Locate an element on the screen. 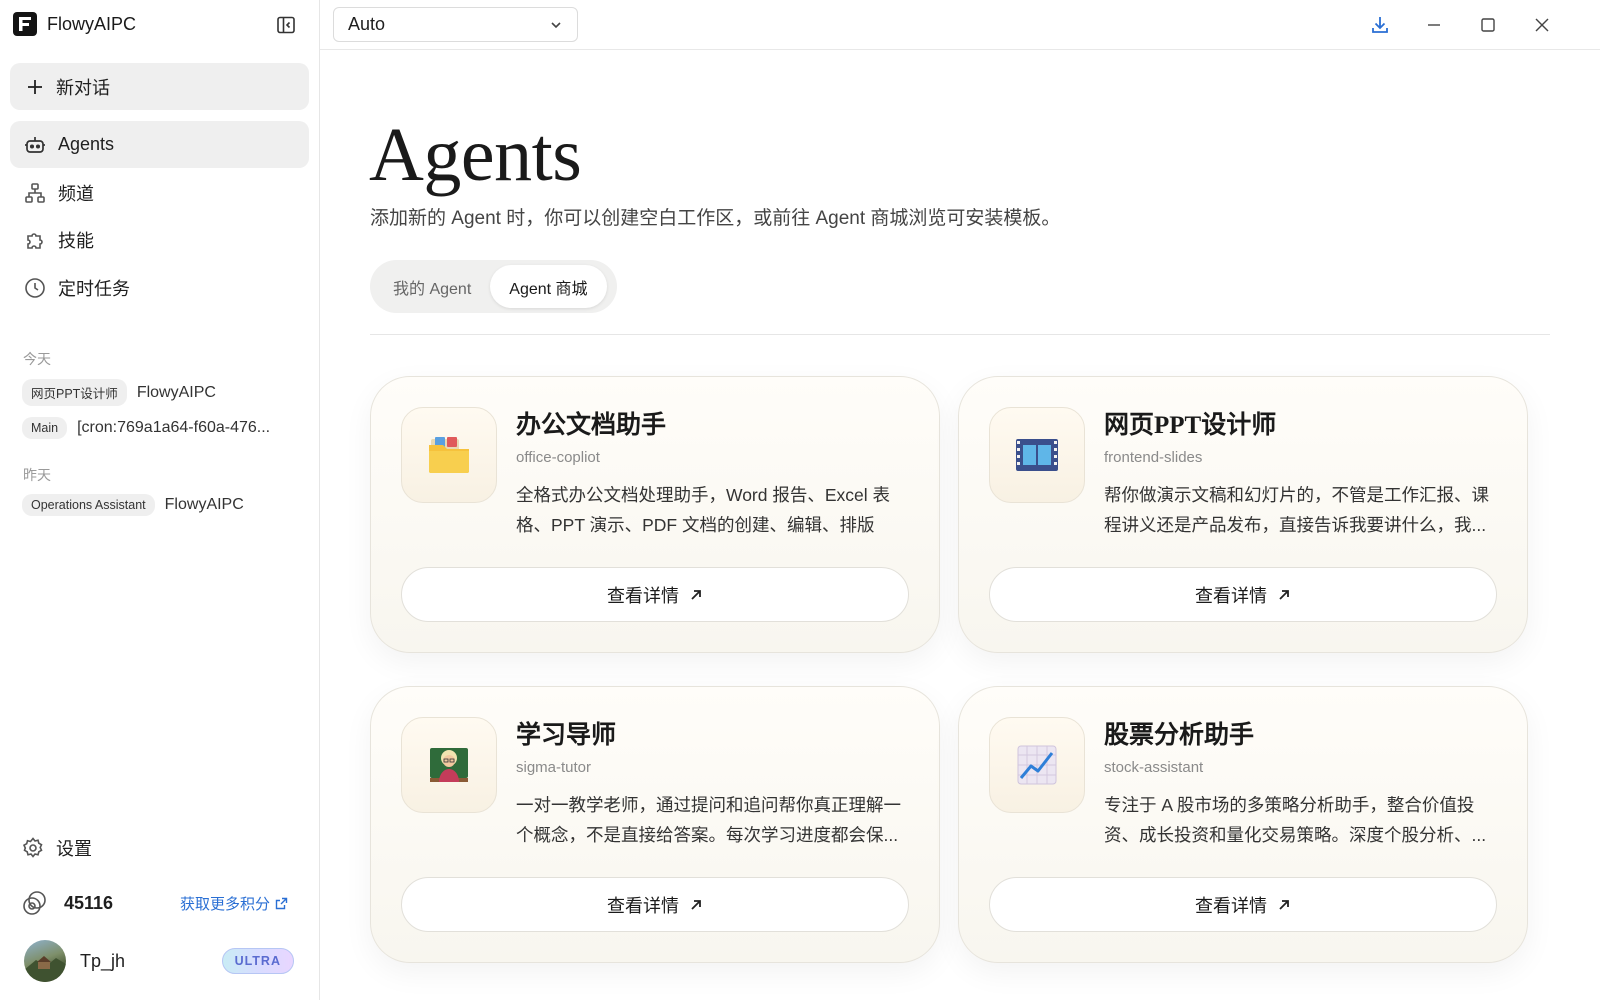 Image resolution: width=1600 pixels, height=1000 pixels. external-link-icon is located at coordinates (281, 903).